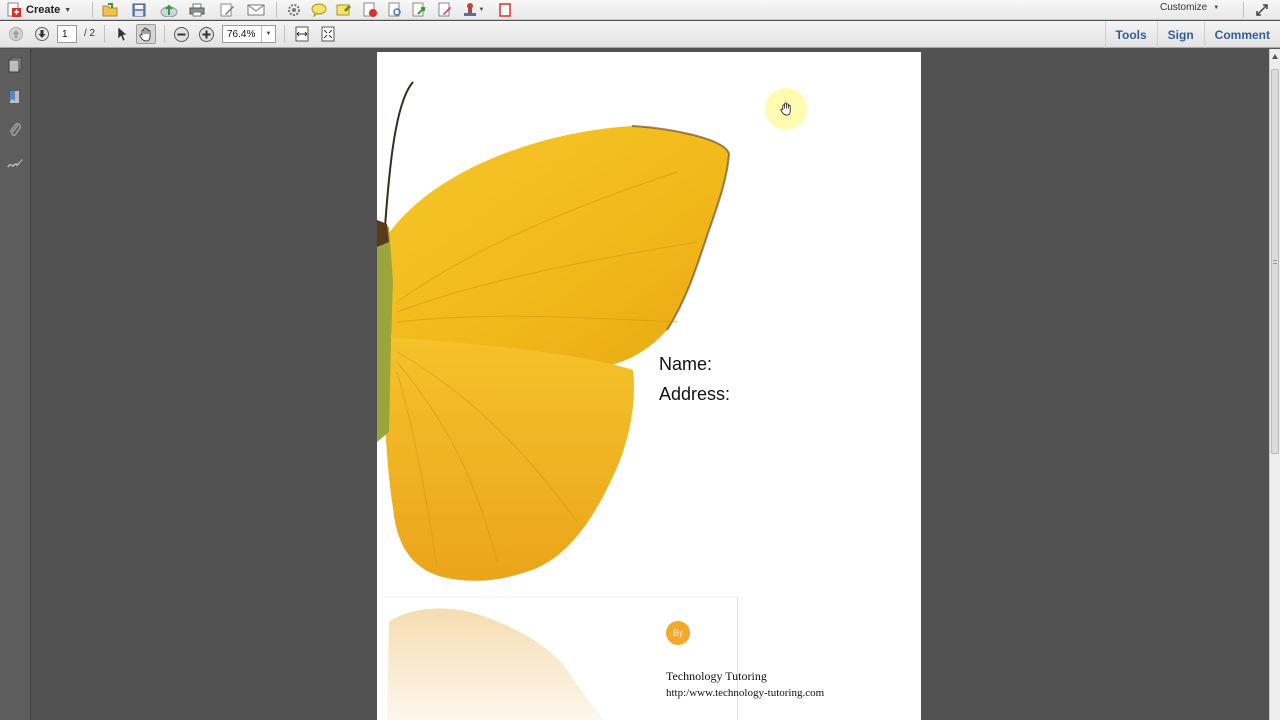 The image size is (1280, 720). What do you see at coordinates (1241, 34) in the screenshot?
I see `comment-link: Comment` at bounding box center [1241, 34].